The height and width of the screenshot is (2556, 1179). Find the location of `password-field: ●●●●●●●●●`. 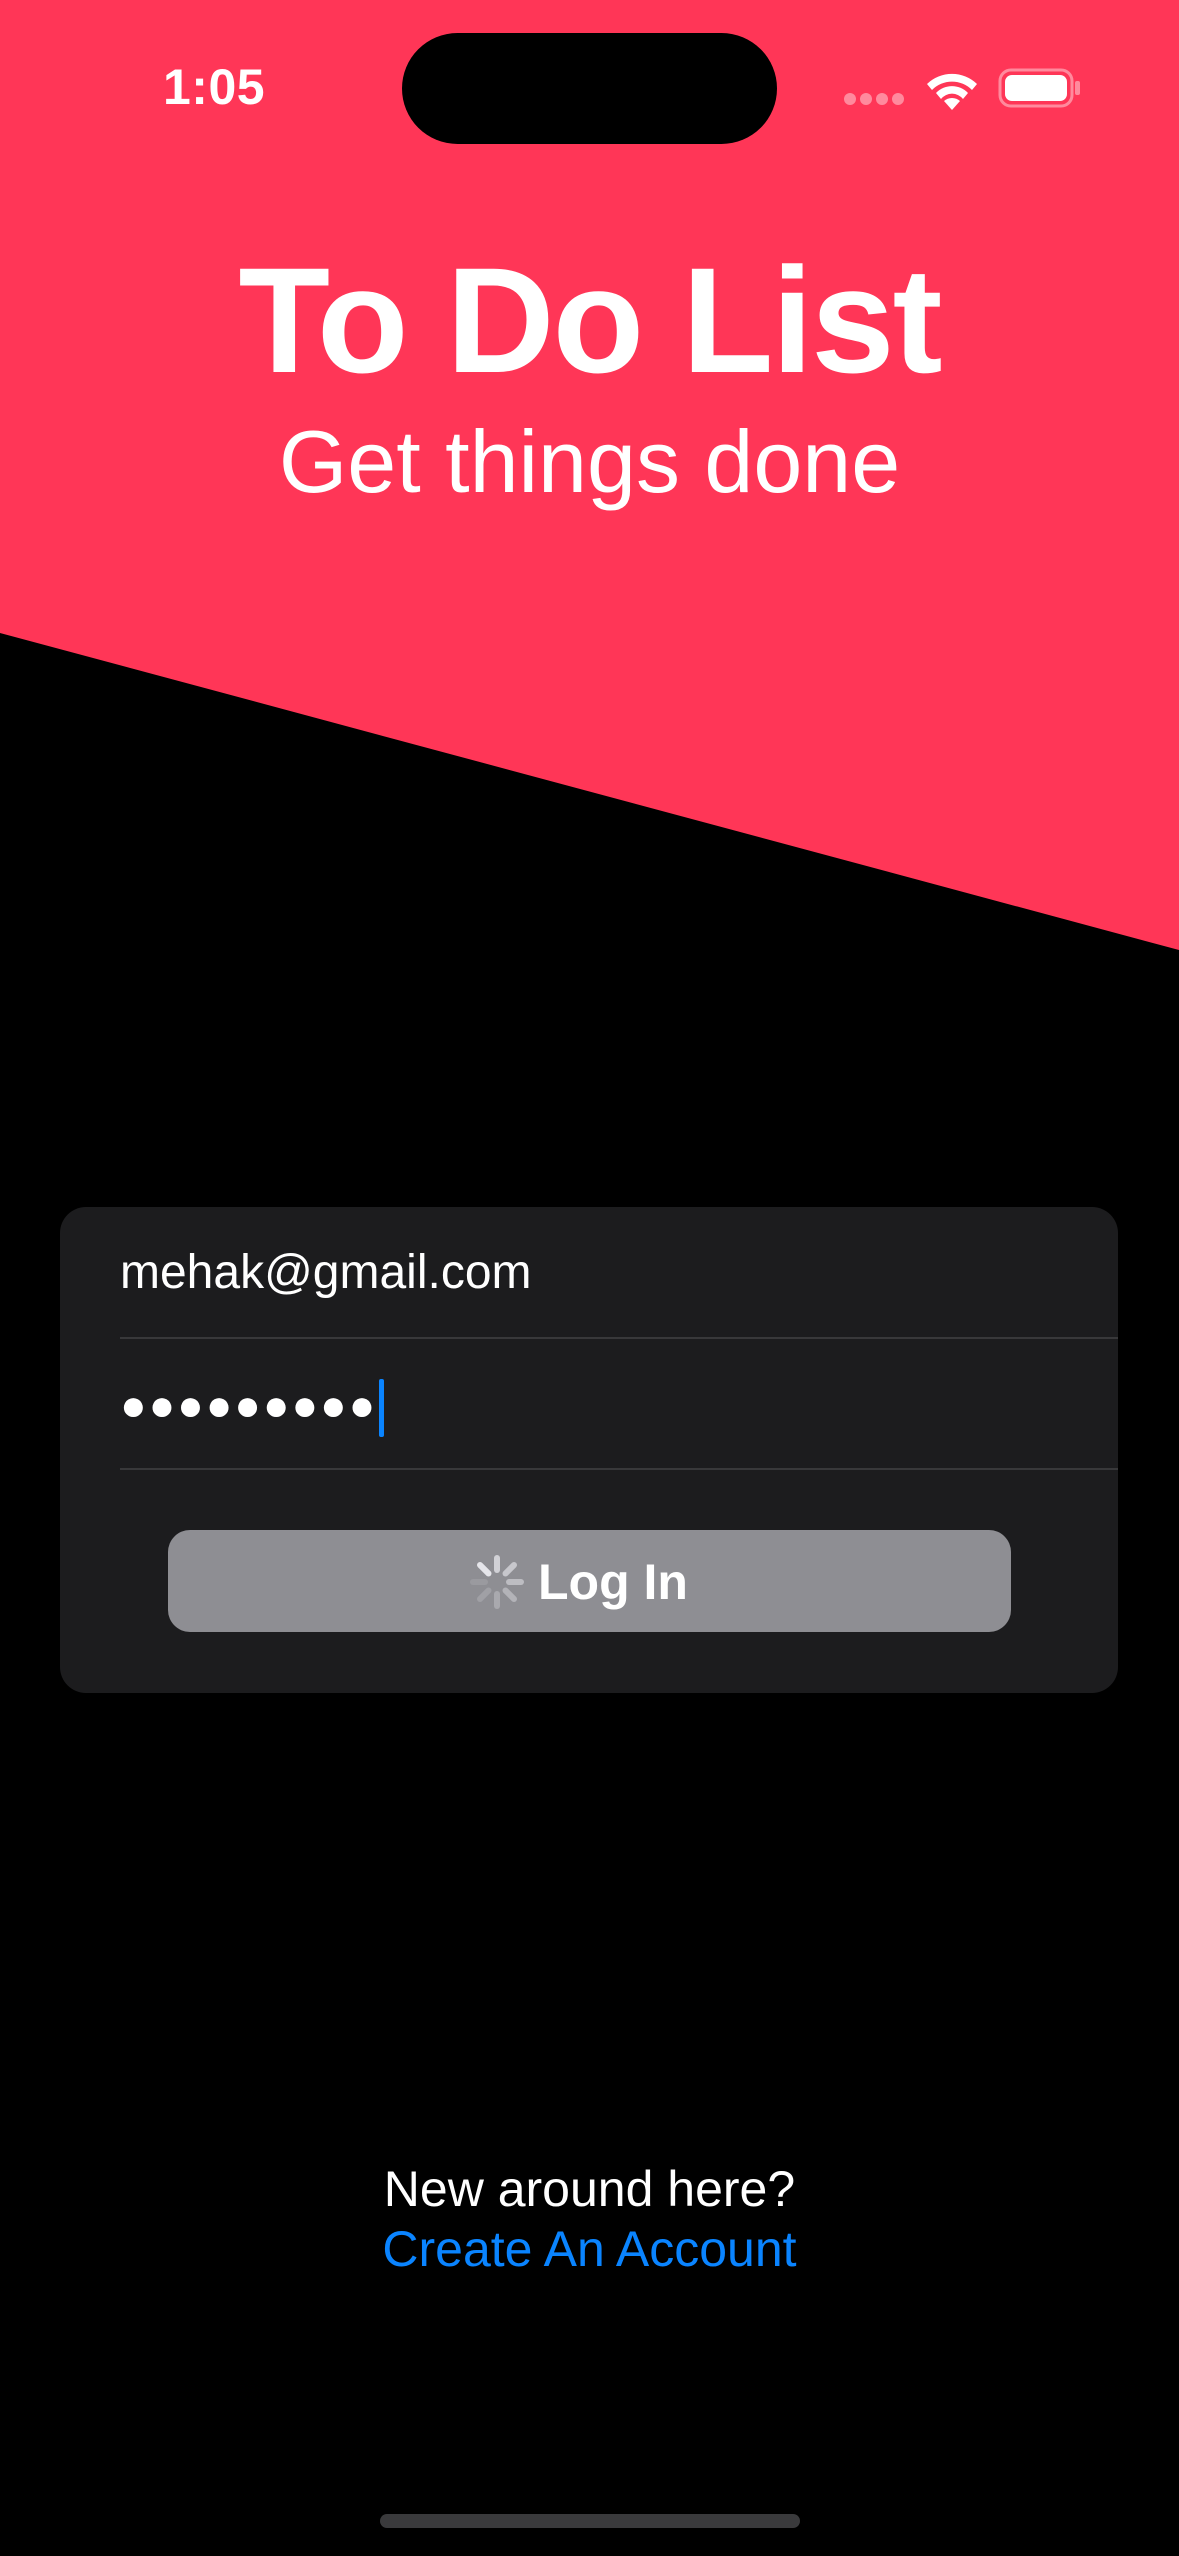

password-field: ●●●●●●●●● is located at coordinates (619, 1404).